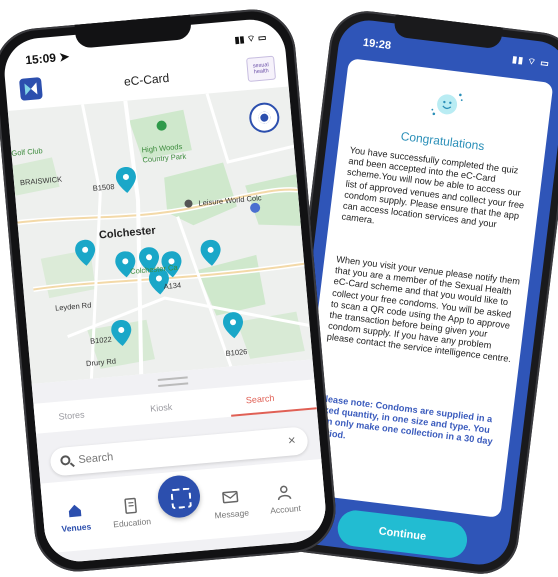  I want to click on nav-venues: Venues, so click(75, 517).